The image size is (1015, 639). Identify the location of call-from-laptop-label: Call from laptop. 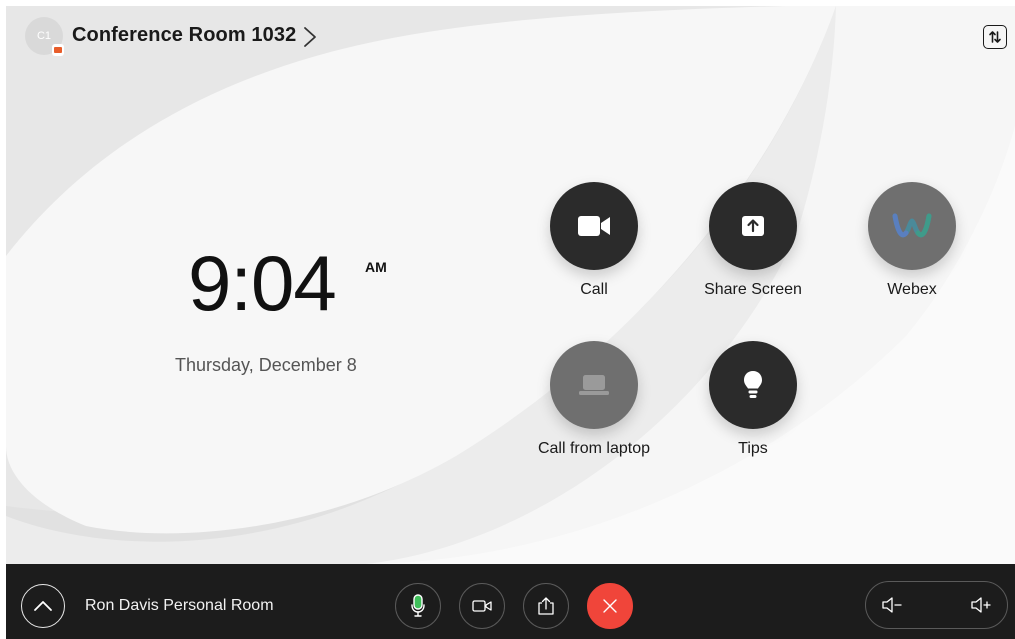
(594, 448).